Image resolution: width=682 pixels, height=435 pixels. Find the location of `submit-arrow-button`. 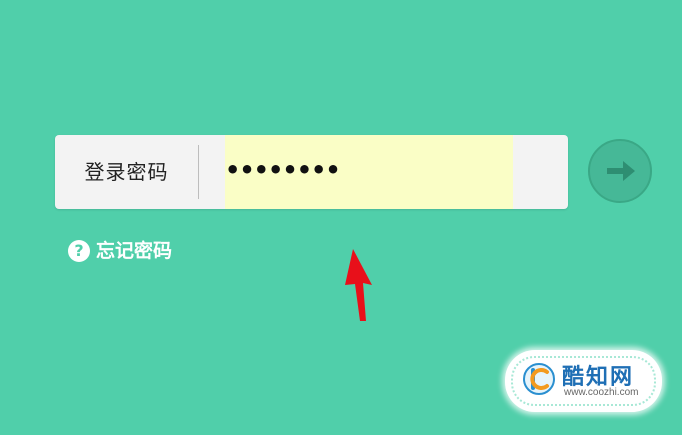

submit-arrow-button is located at coordinates (620, 171).